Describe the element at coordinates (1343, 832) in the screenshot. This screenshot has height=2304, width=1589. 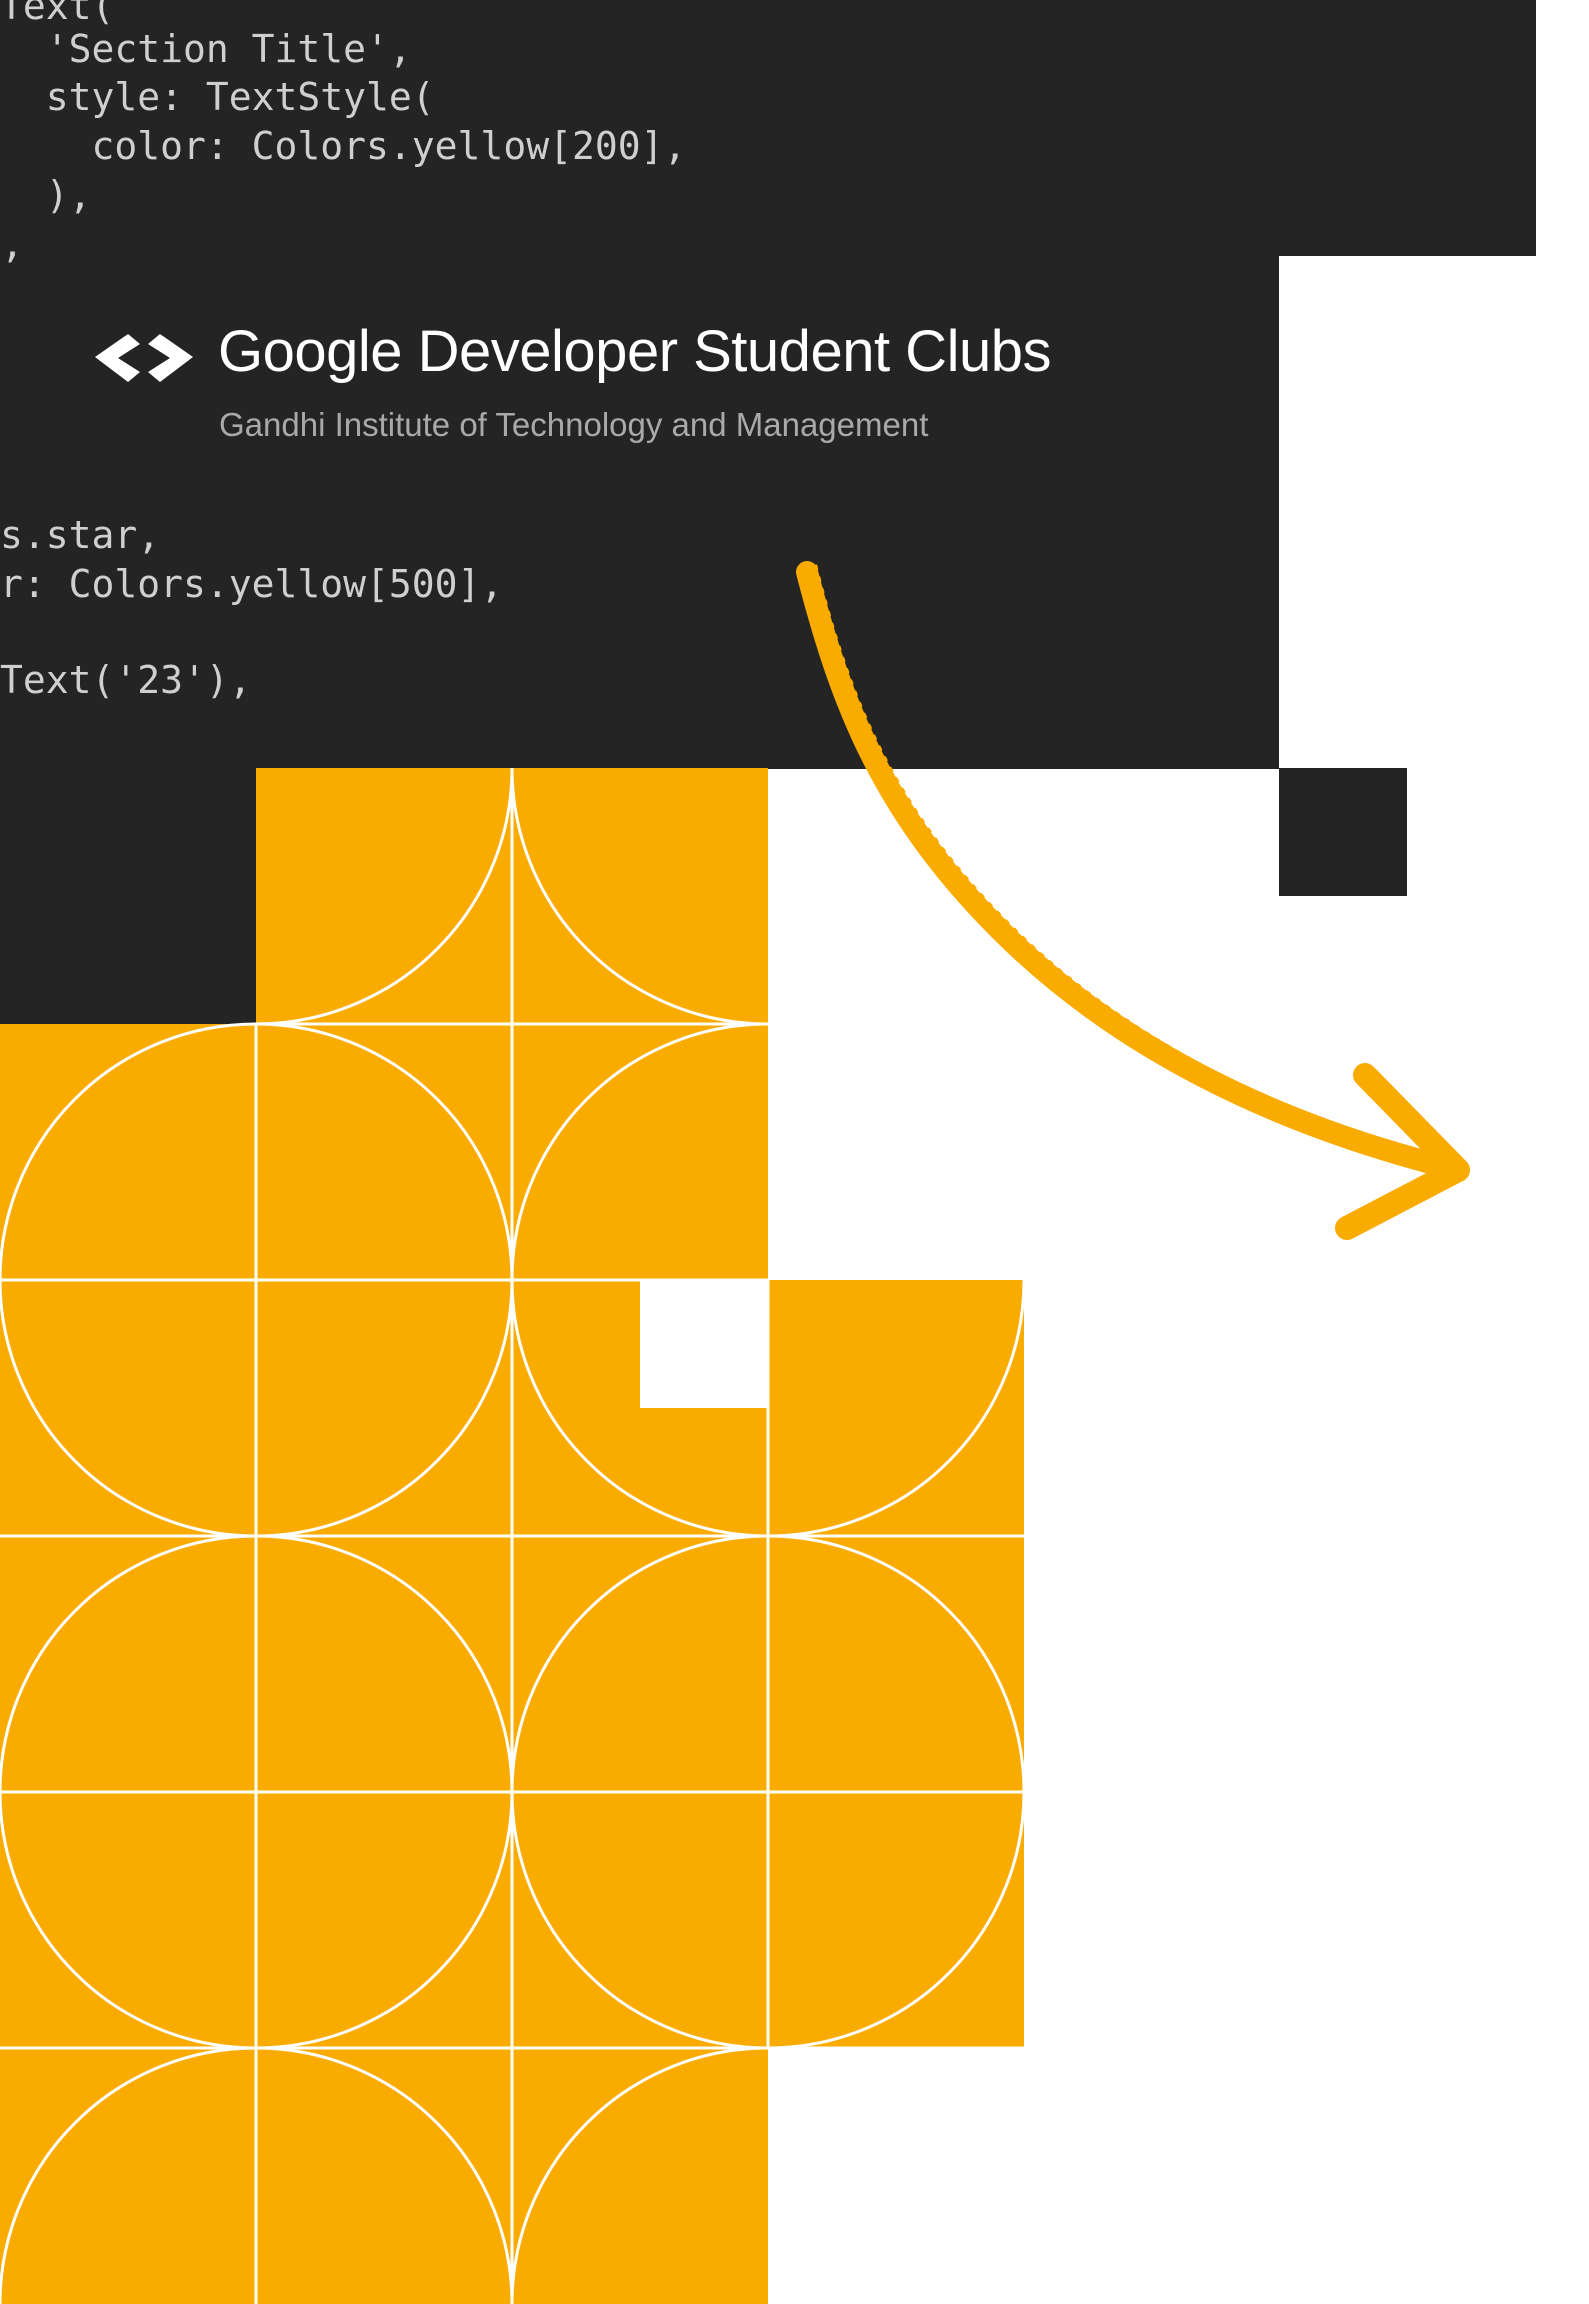
I see `dark-panel-square` at that location.